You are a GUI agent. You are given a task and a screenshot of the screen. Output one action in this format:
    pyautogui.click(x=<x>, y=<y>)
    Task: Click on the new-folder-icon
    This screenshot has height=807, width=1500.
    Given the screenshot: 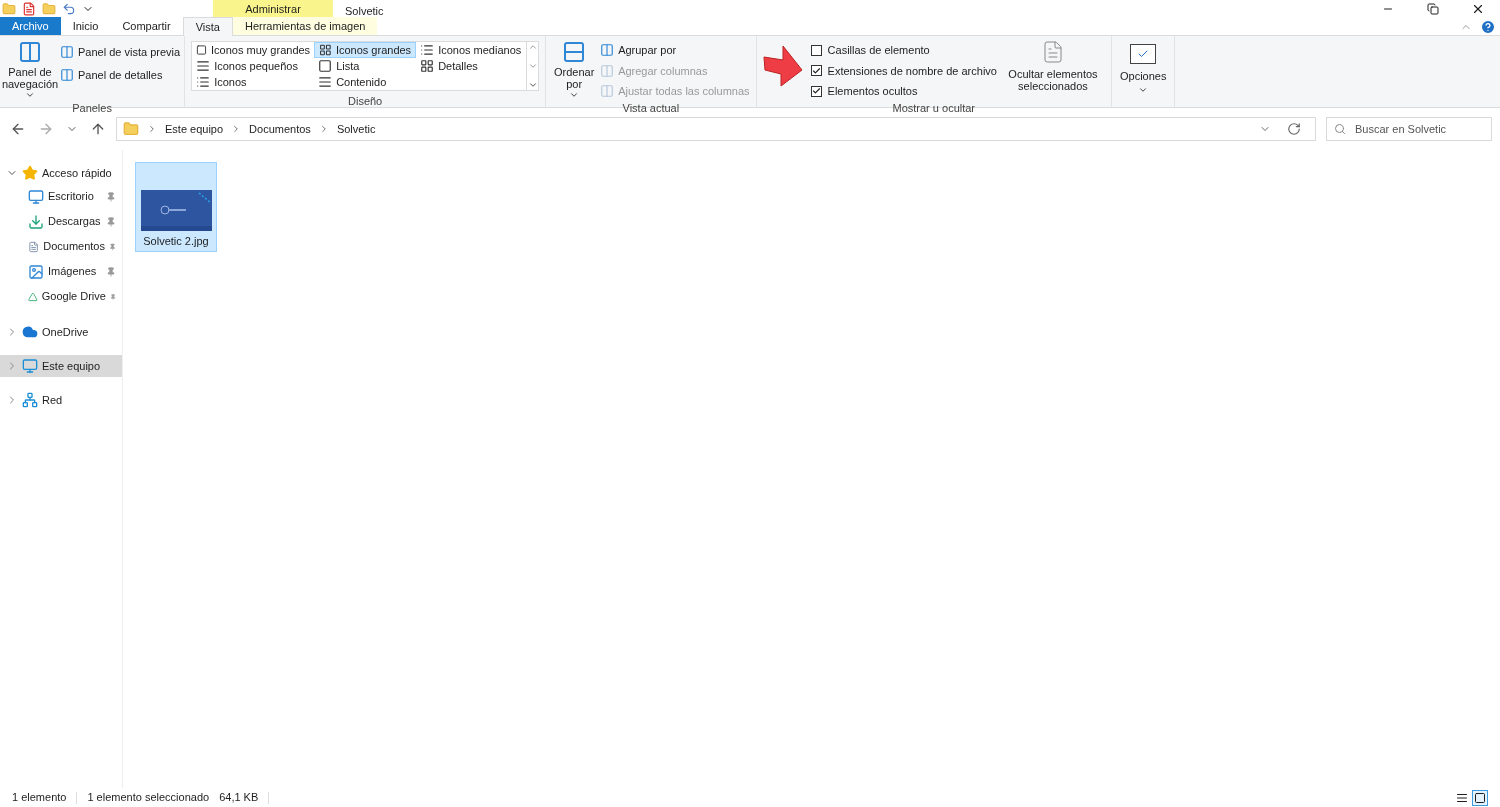 What is the action you would take?
    pyautogui.click(x=49, y=9)
    